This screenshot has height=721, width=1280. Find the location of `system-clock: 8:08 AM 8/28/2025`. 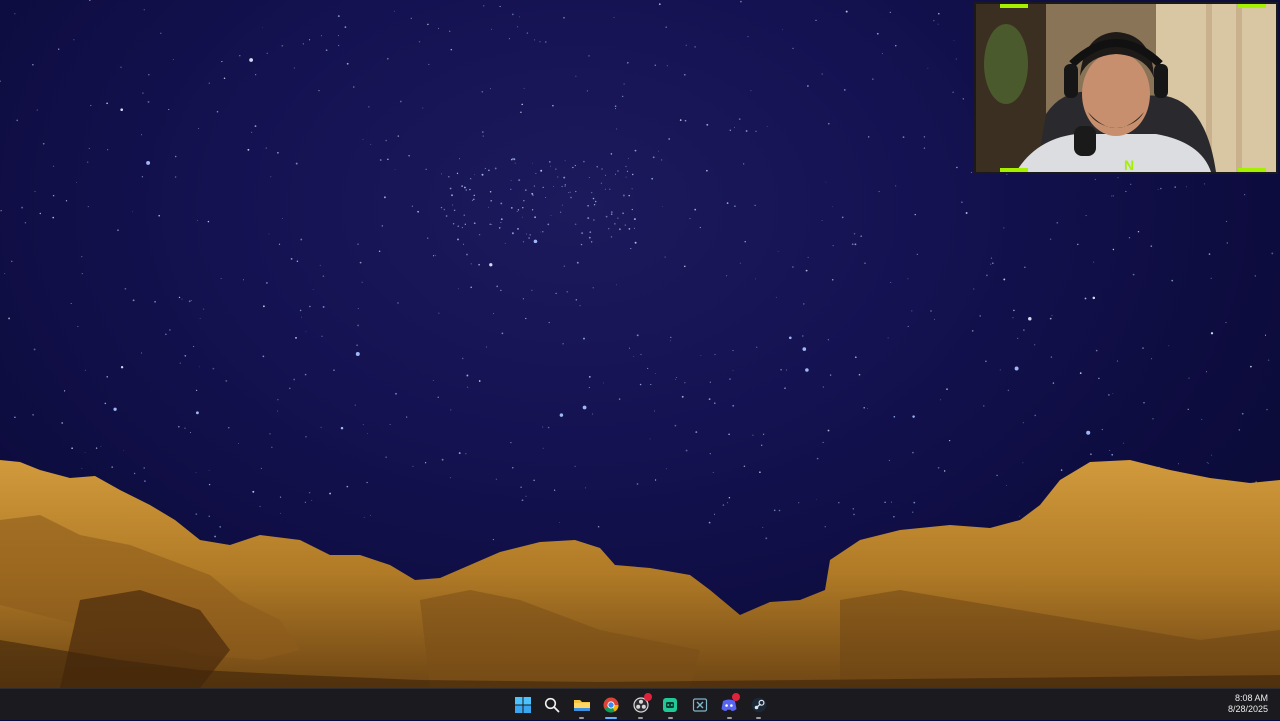

system-clock: 8:08 AM 8/28/2025 is located at coordinates (1248, 704).